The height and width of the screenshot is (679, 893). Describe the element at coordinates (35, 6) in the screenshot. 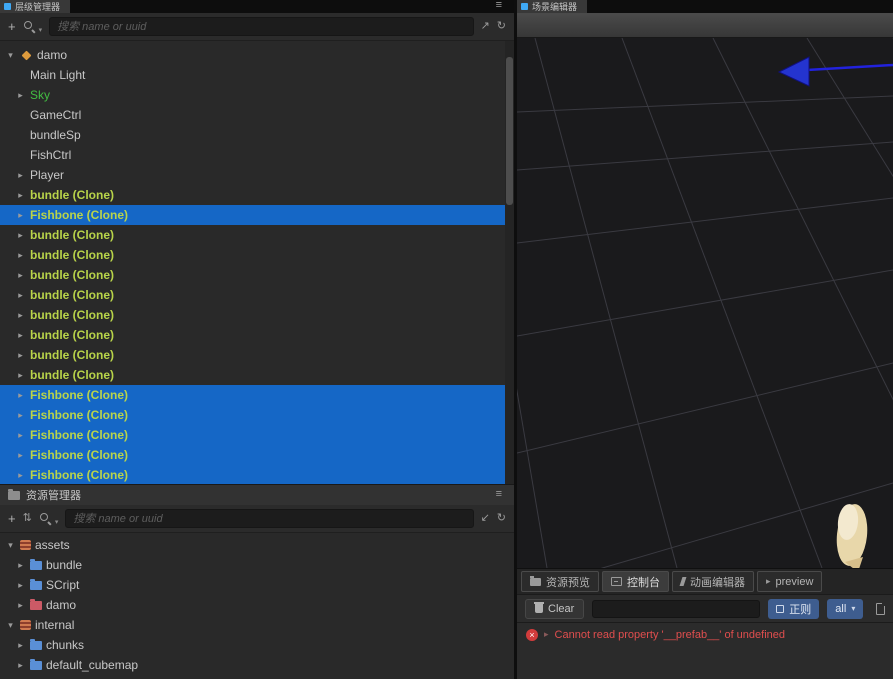

I see `tab-hierarchy: 层级管理器` at that location.